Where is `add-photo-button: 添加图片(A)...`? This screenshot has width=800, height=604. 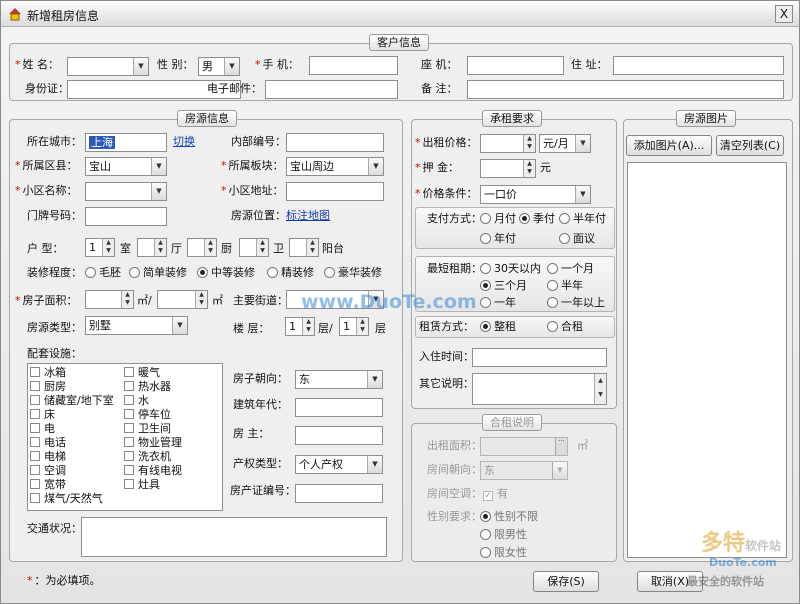
add-photo-button: 添加图片(A)... is located at coordinates (669, 145).